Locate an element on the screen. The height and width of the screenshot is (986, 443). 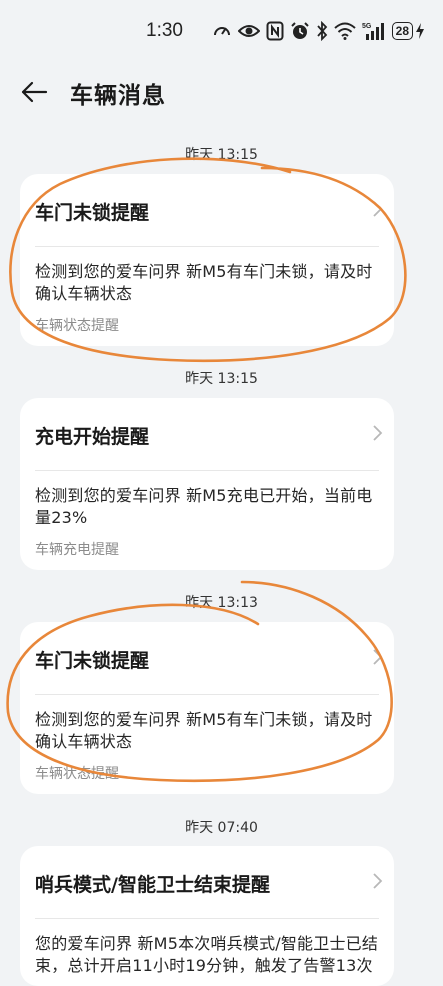
nfc-icon is located at coordinates (275, 31).